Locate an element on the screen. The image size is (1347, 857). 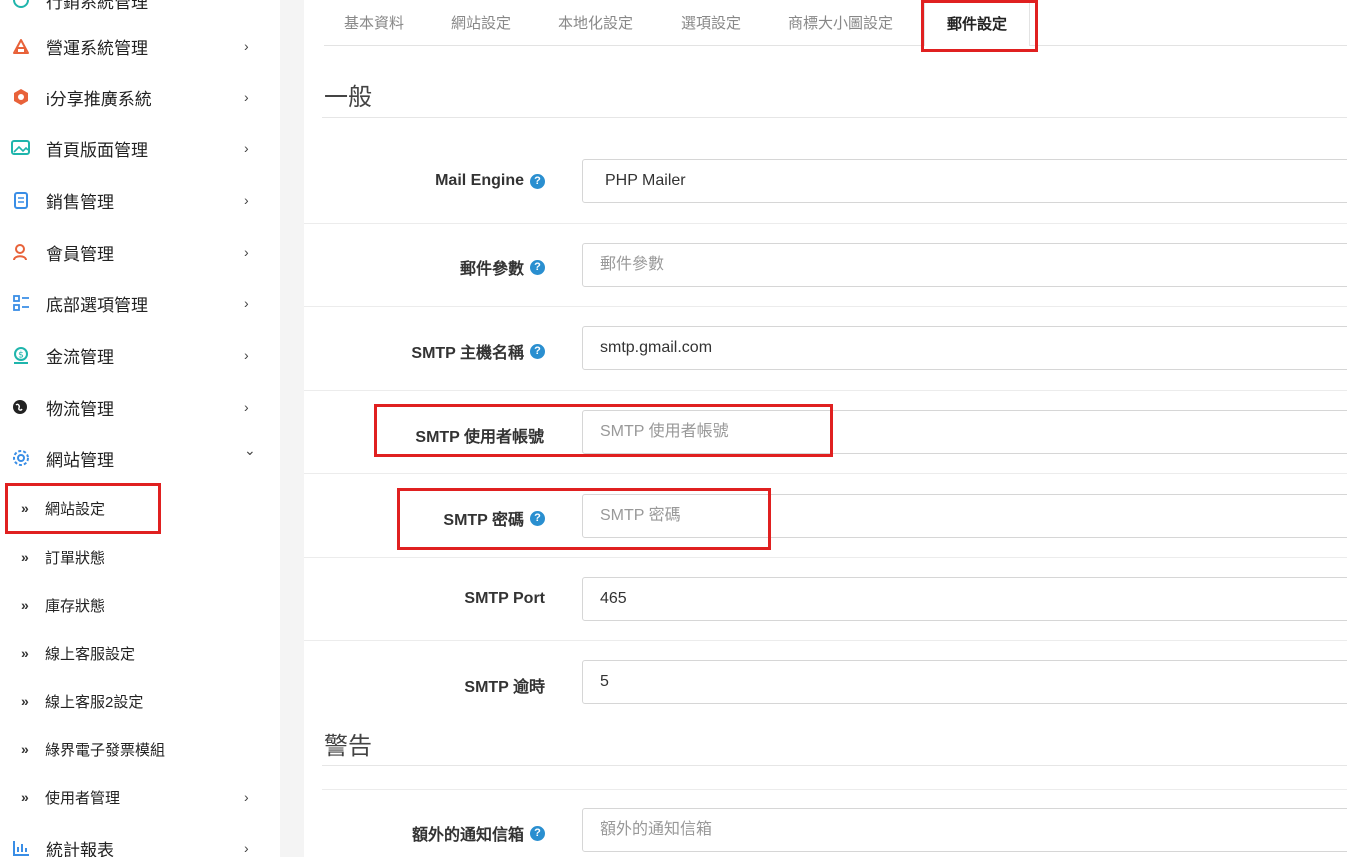
sidebar-item-payments: $ 金流管理 › is located at coordinates (140, 355).